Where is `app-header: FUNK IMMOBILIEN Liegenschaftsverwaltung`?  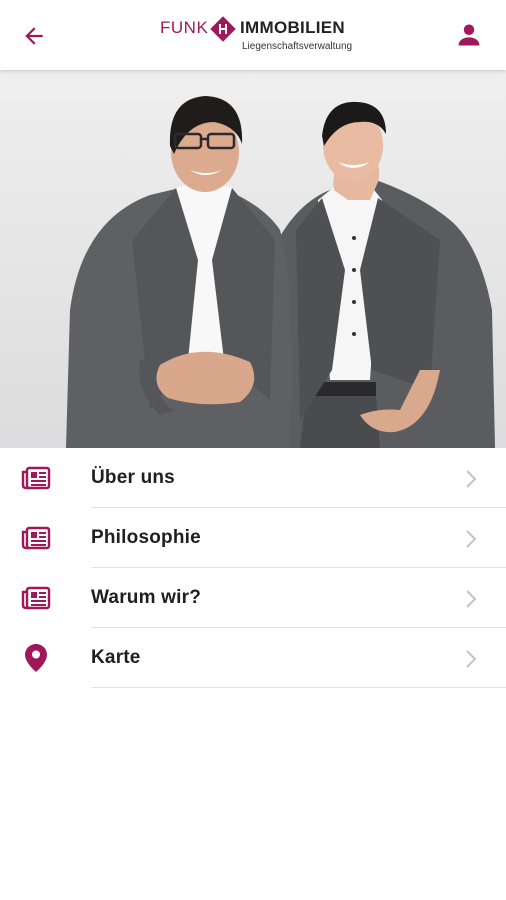
app-header: FUNK IMMOBILIEN Liegenschaftsverwaltung is located at coordinates (253, 35).